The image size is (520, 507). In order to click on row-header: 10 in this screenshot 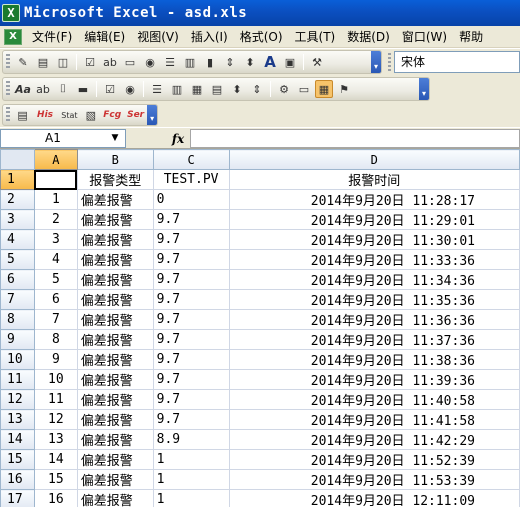, I will do `click(17, 359)`.